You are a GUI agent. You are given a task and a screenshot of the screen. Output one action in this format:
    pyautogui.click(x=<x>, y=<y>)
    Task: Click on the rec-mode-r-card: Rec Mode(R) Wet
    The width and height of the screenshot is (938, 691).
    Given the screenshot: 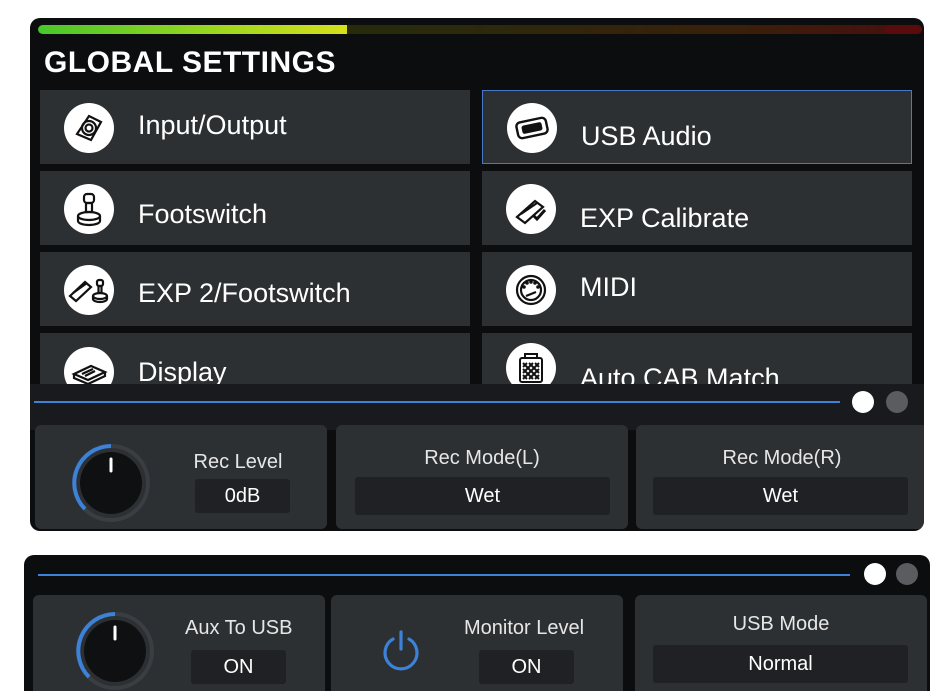 What is the action you would take?
    pyautogui.click(x=780, y=477)
    